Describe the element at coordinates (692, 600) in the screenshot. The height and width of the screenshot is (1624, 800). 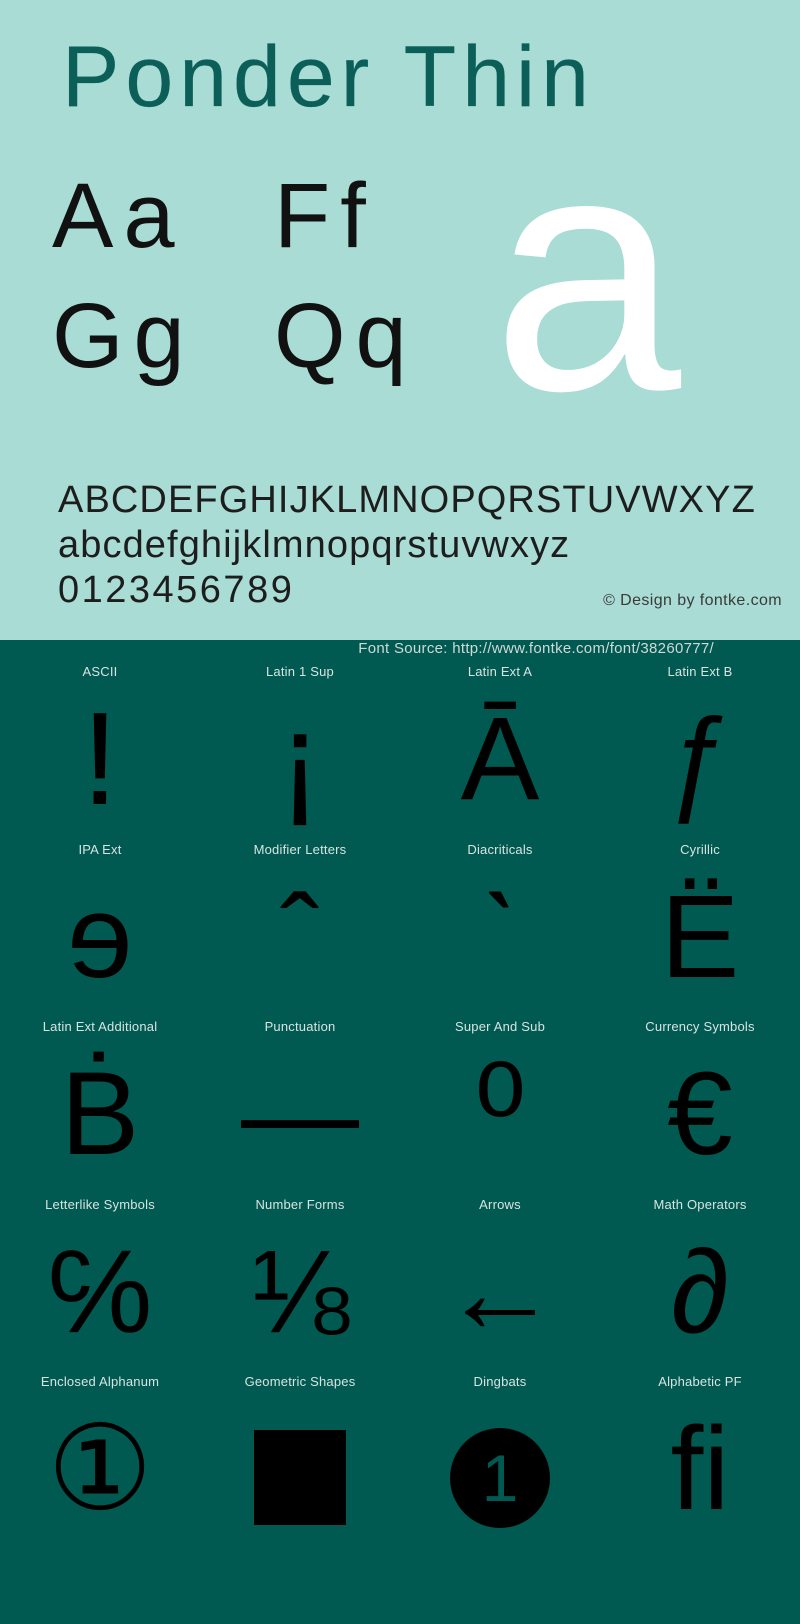
I see `design-credit: © Design by fontke.com` at that location.